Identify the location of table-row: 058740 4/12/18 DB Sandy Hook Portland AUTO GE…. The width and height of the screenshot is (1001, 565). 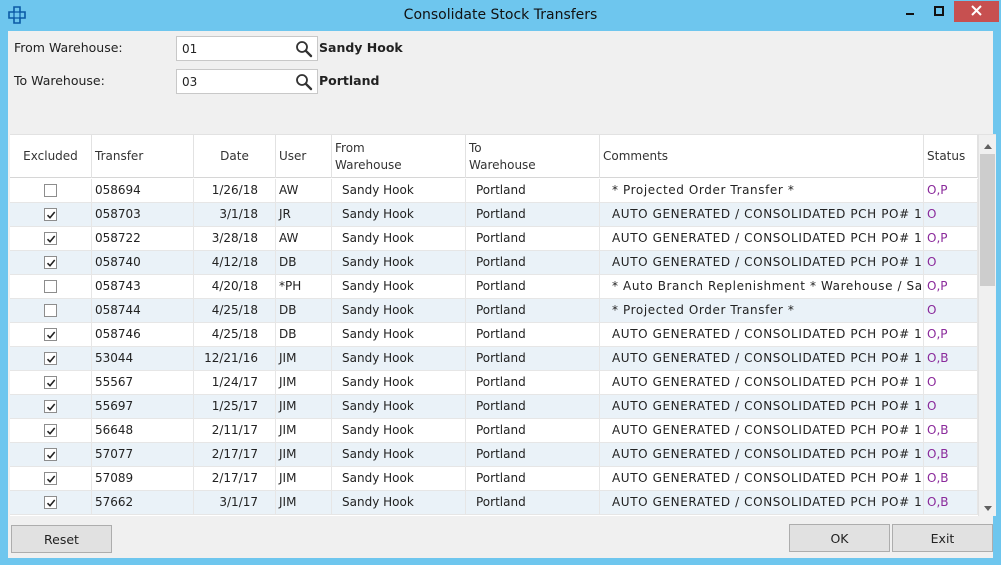
(494, 263).